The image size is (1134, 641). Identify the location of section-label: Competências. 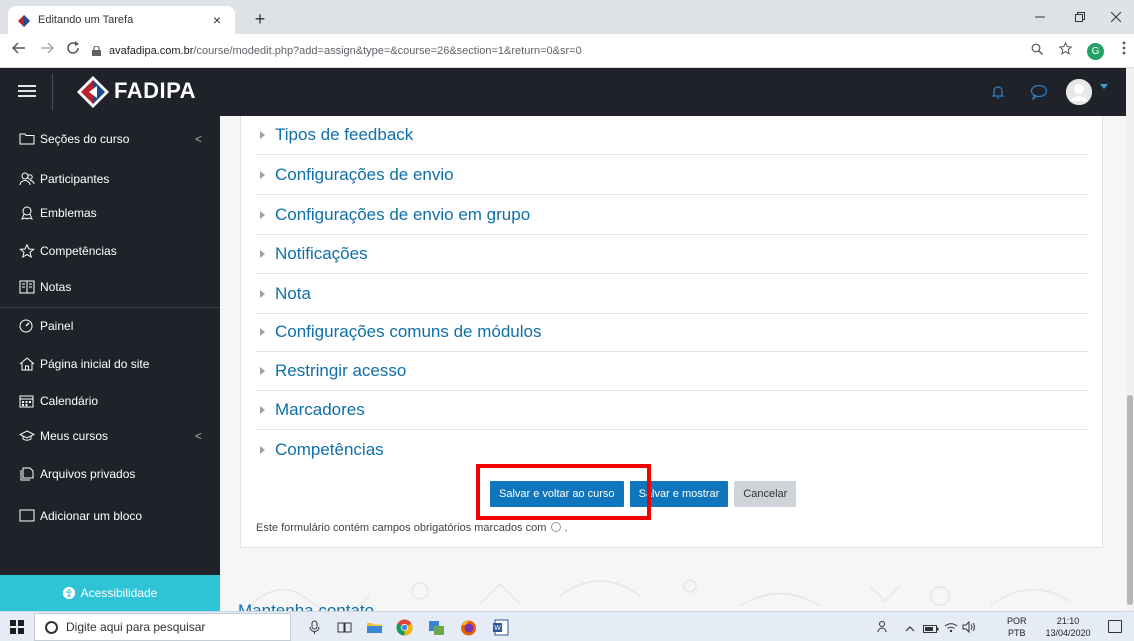
(329, 449).